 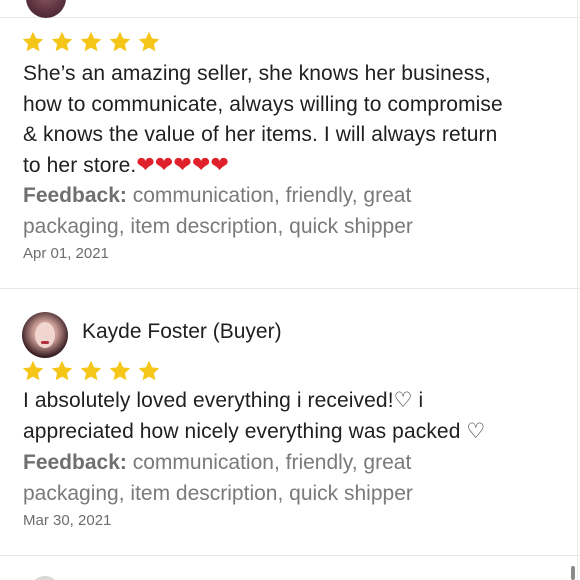 What do you see at coordinates (183, 165) in the screenshot?
I see `heart-icons: ❤❤❤❤❤` at bounding box center [183, 165].